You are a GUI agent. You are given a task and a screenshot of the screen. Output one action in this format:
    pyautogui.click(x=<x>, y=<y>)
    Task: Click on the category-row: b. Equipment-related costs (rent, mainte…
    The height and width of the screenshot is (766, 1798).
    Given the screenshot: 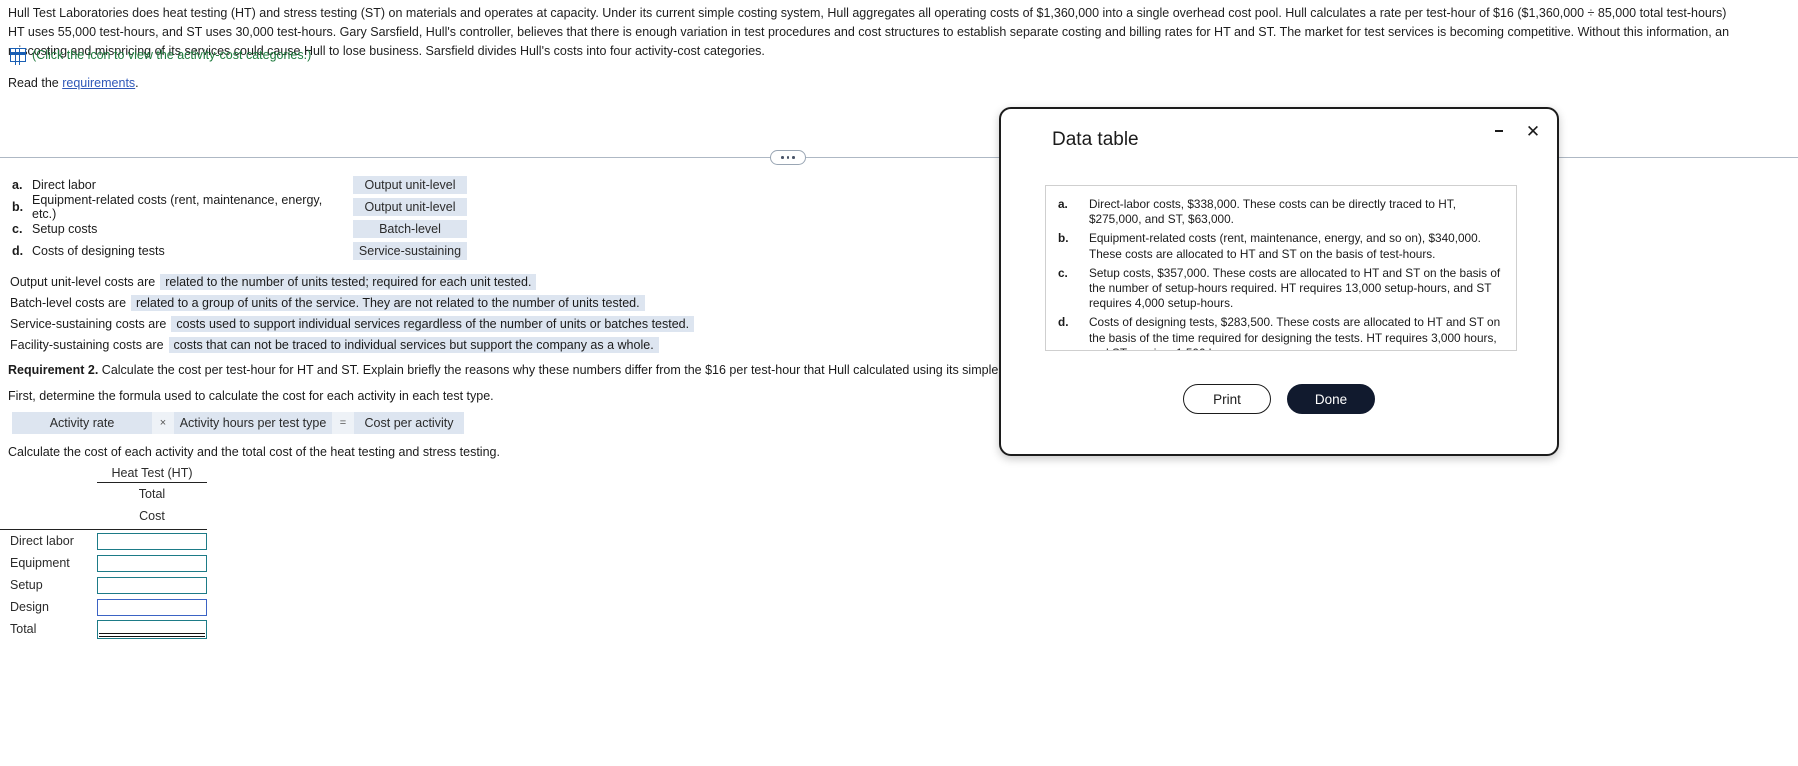 What is the action you would take?
    pyautogui.click(x=500, y=207)
    